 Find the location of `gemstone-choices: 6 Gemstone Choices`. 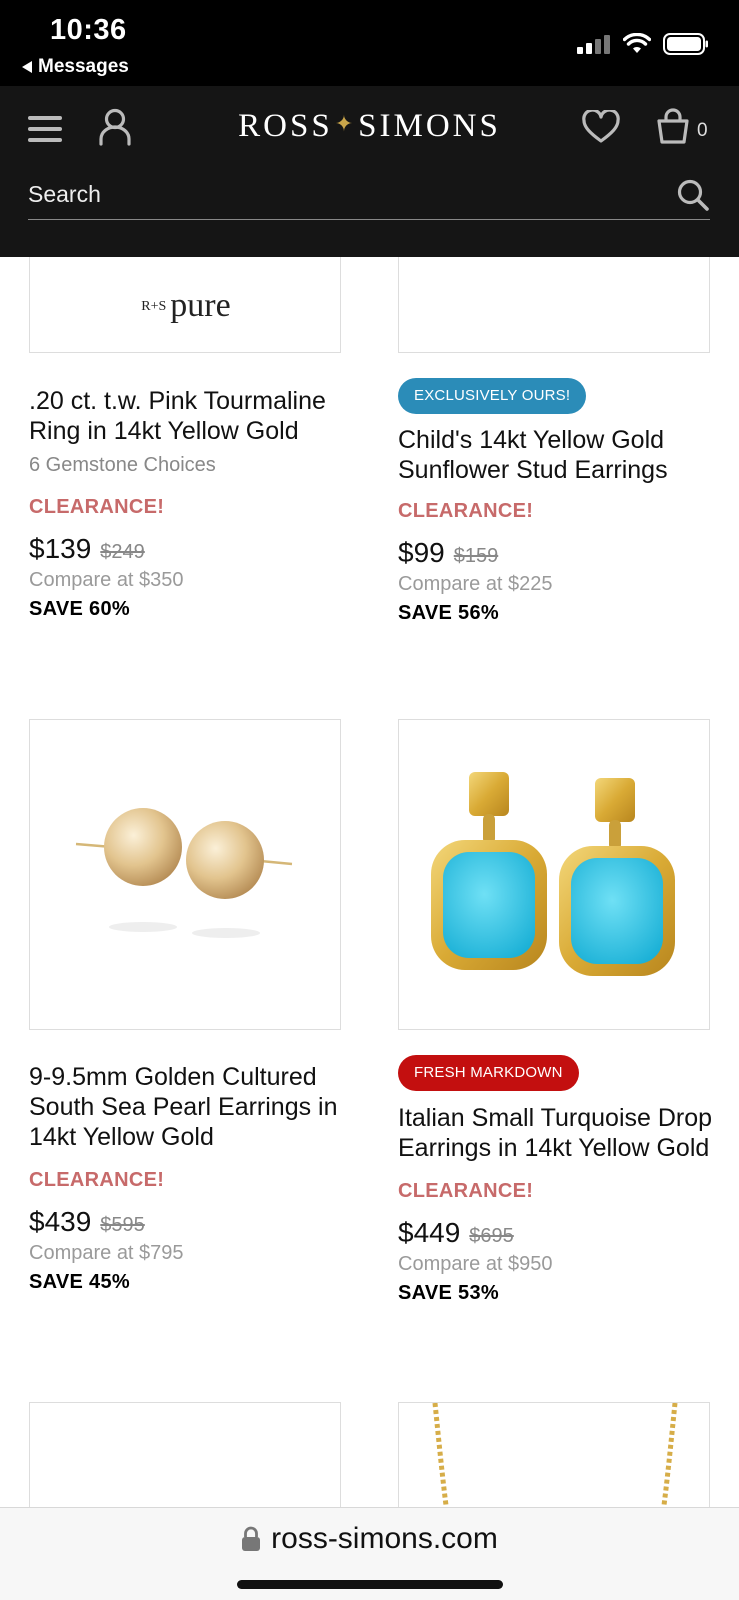

gemstone-choices: 6 Gemstone Choices is located at coordinates (184, 465).